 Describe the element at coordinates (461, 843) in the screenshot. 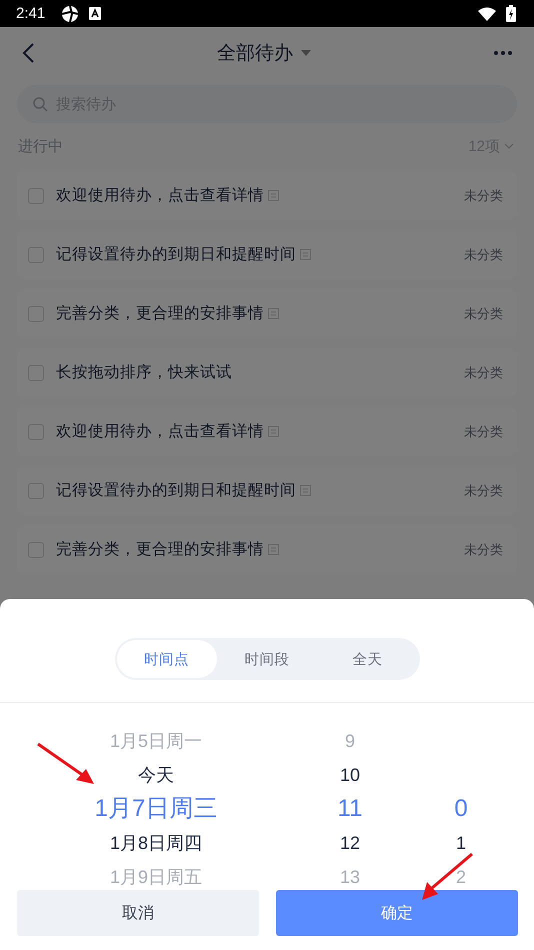

I see `picker-option: 1` at that location.